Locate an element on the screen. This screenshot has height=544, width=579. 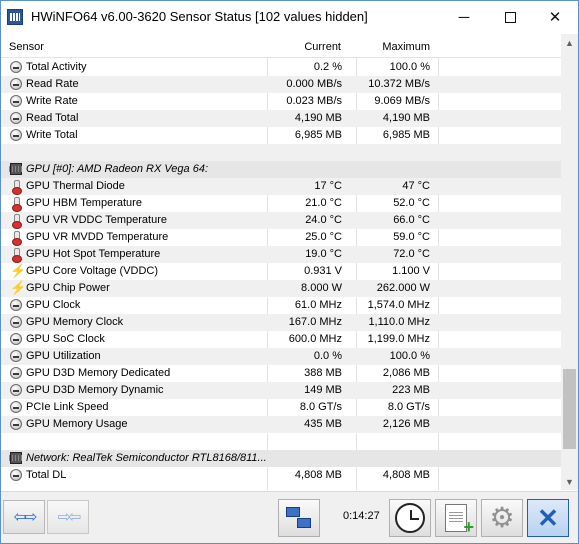
sensor-label: GPU Thermal Diode is located at coordinates (75, 186).